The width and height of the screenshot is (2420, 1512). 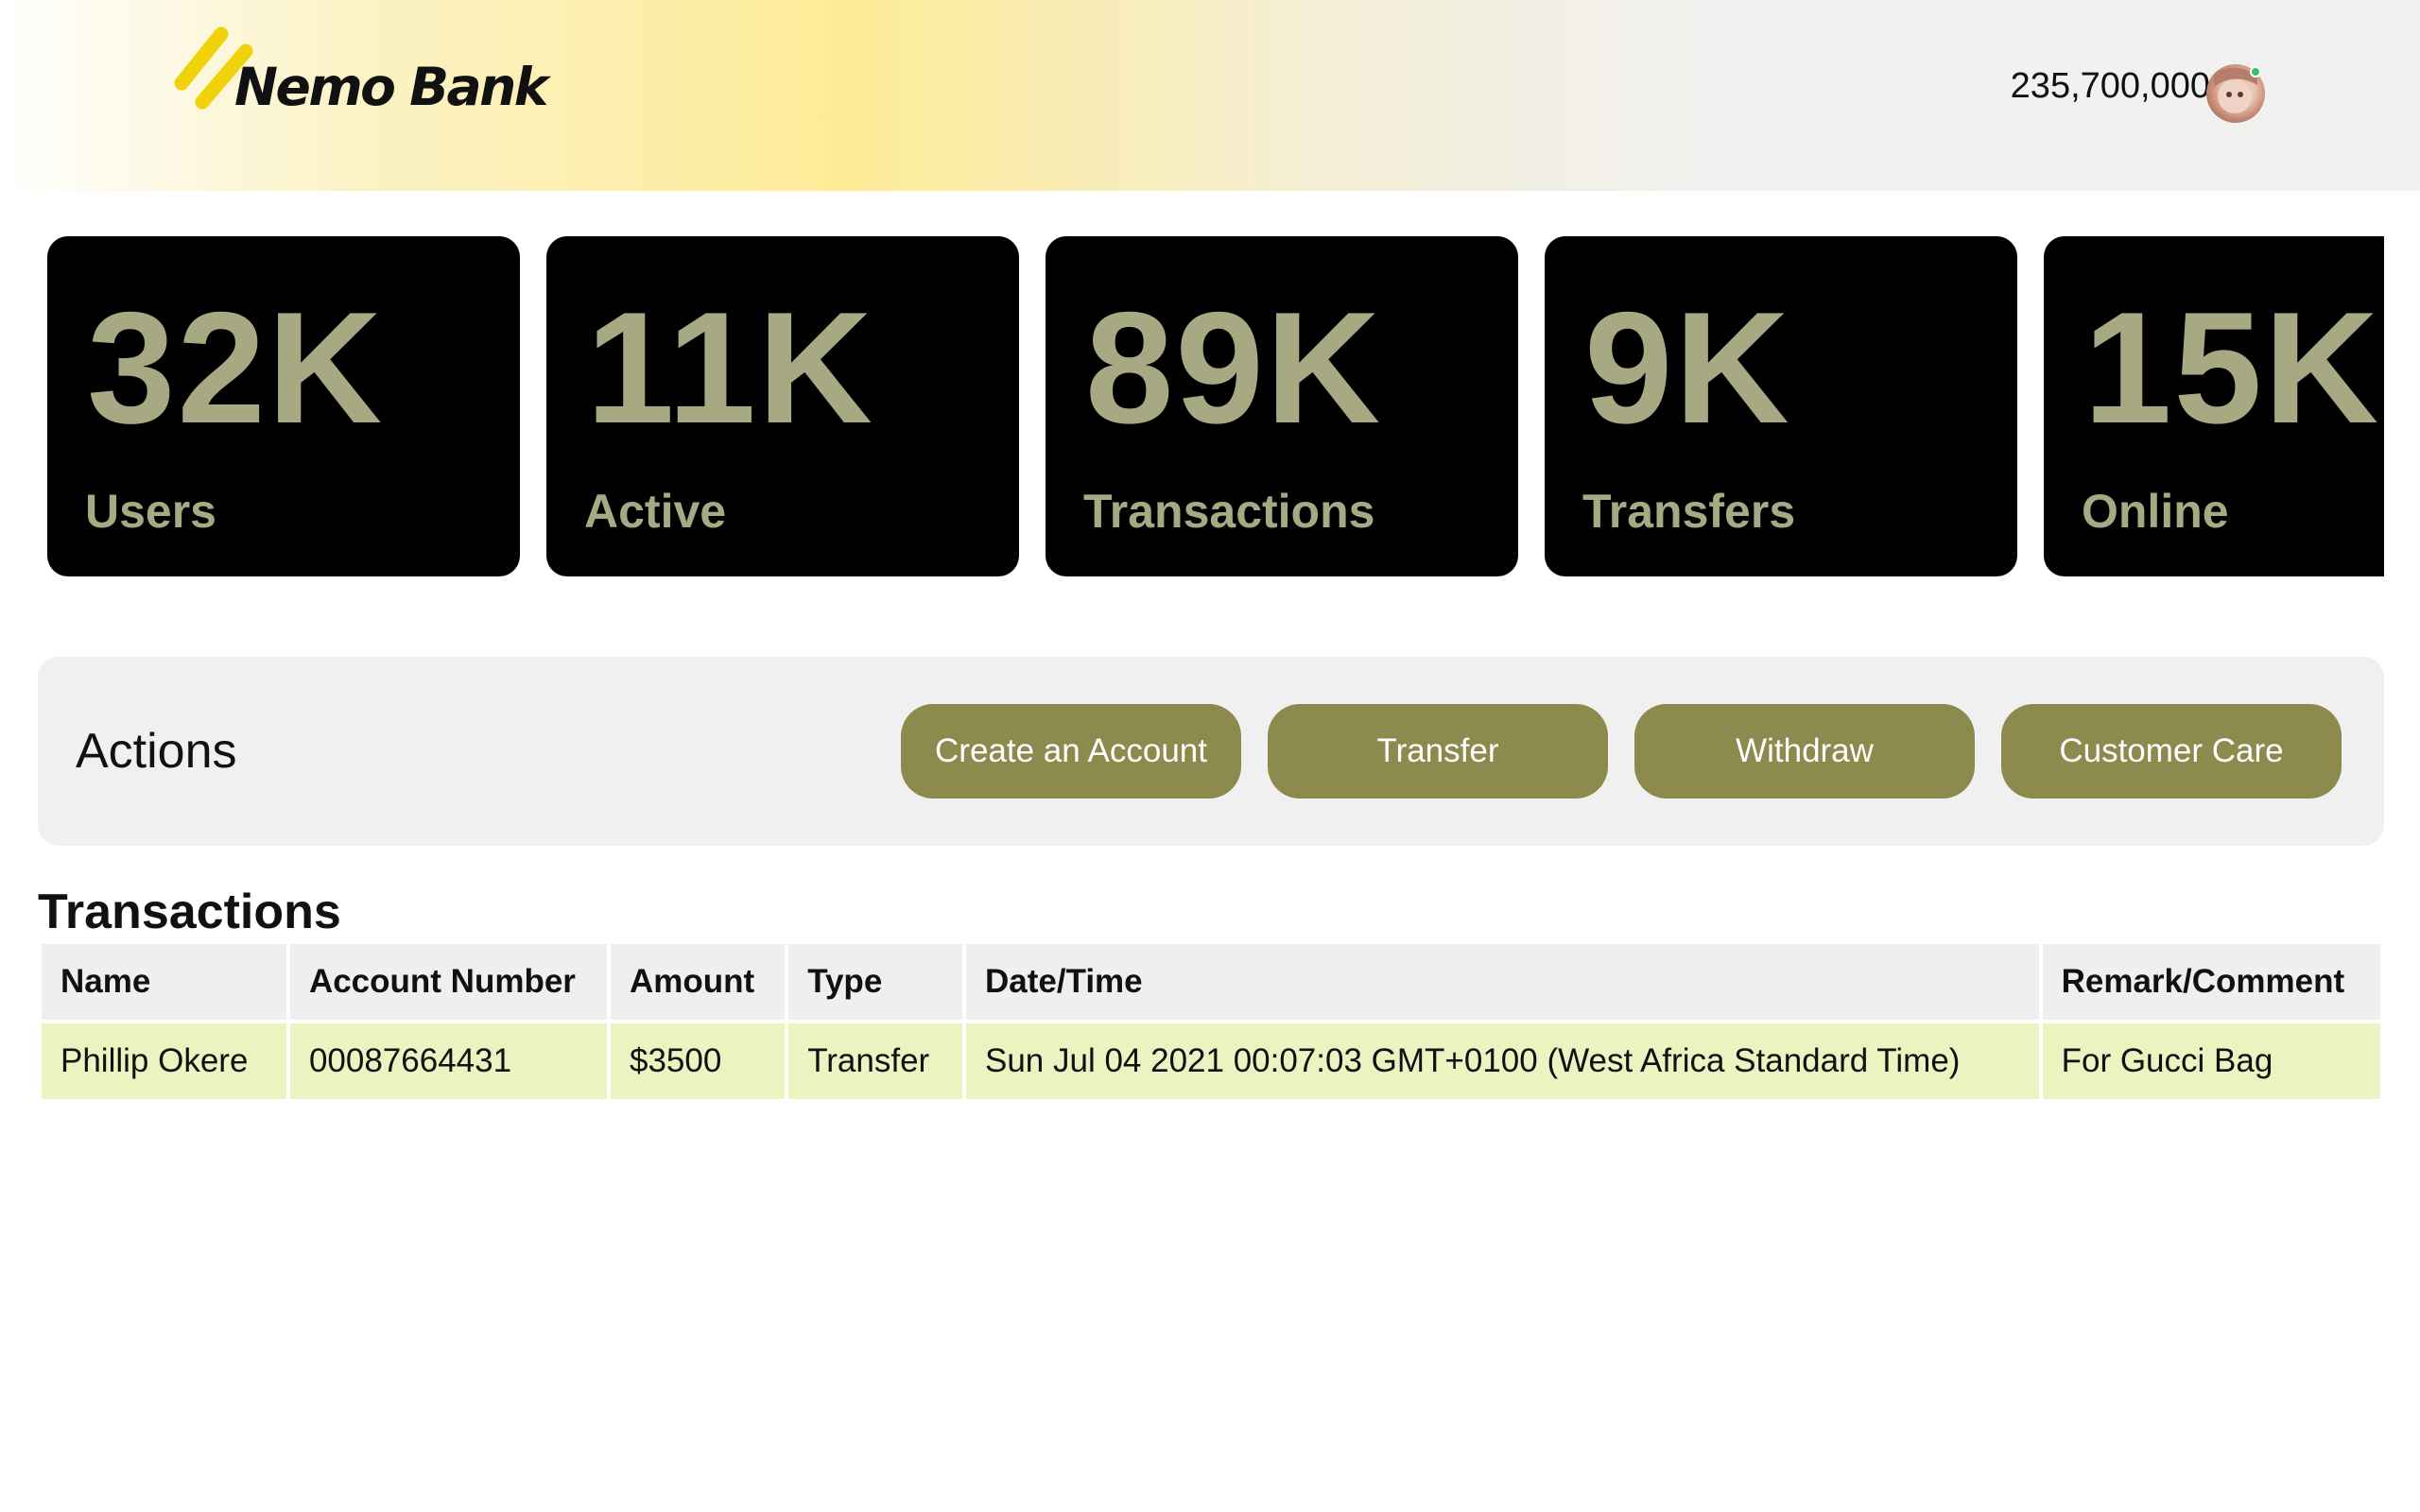 I want to click on stat-value: 32K, so click(x=236, y=367).